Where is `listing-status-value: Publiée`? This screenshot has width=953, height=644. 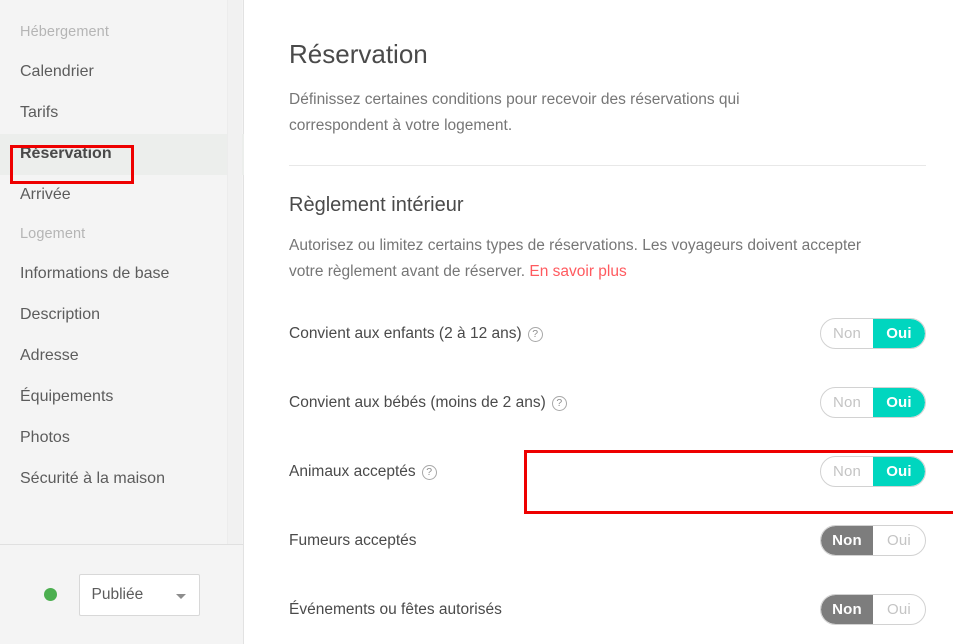 listing-status-value: Publiée is located at coordinates (117, 594).